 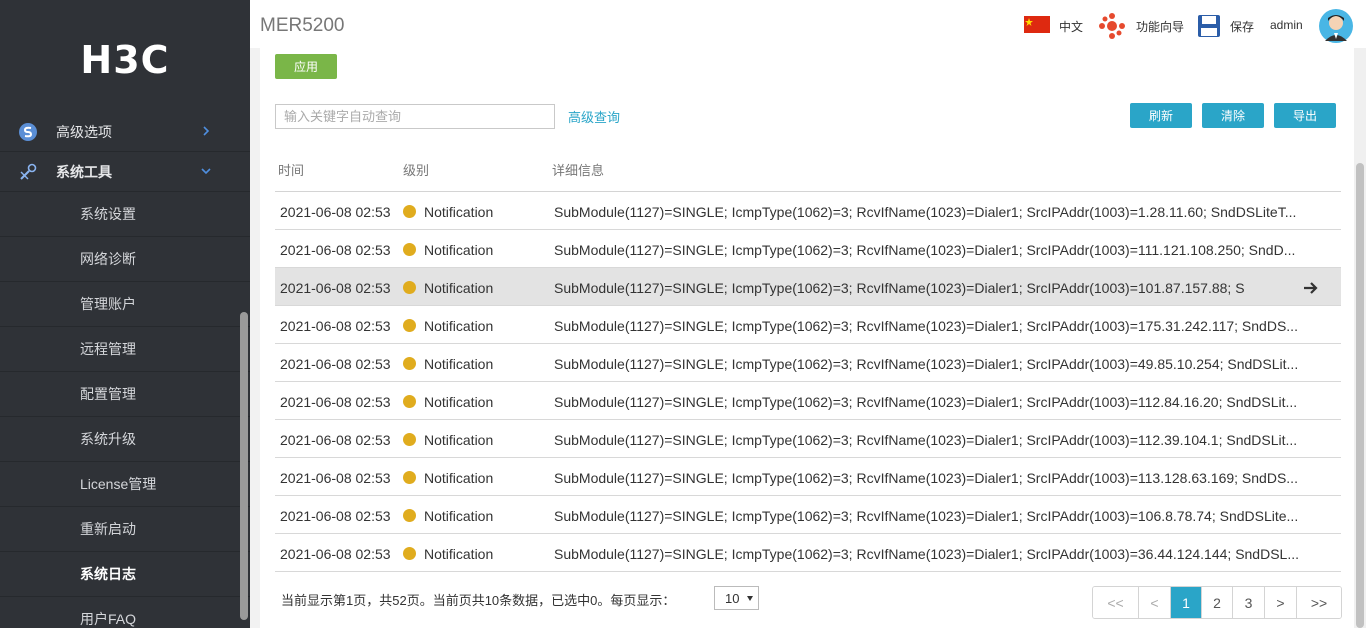 What do you see at coordinates (28, 171) in the screenshot?
I see `tools-icon` at bounding box center [28, 171].